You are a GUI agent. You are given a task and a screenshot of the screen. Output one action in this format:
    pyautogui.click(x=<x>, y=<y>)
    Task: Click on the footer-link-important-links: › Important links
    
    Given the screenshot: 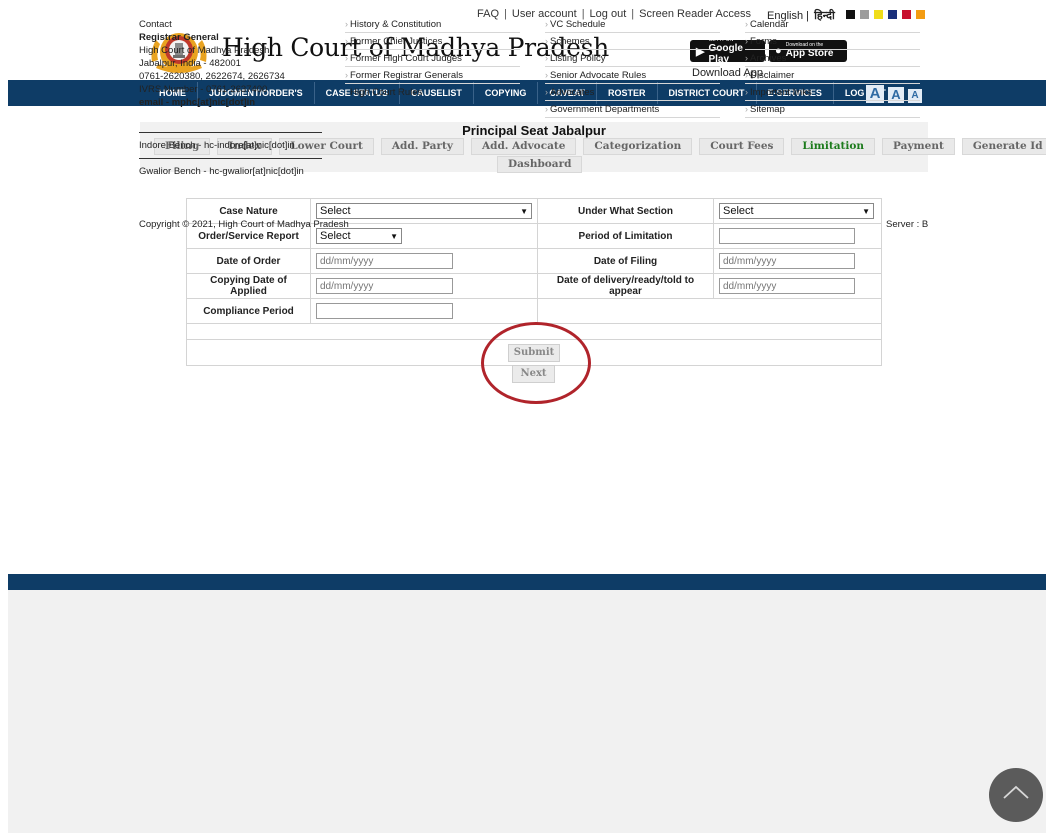 What is the action you would take?
    pyautogui.click(x=832, y=92)
    